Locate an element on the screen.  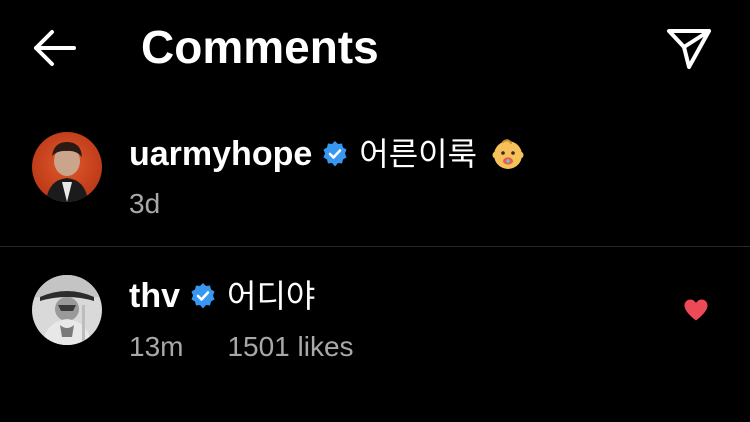
username: thv is located at coordinates (154, 296).